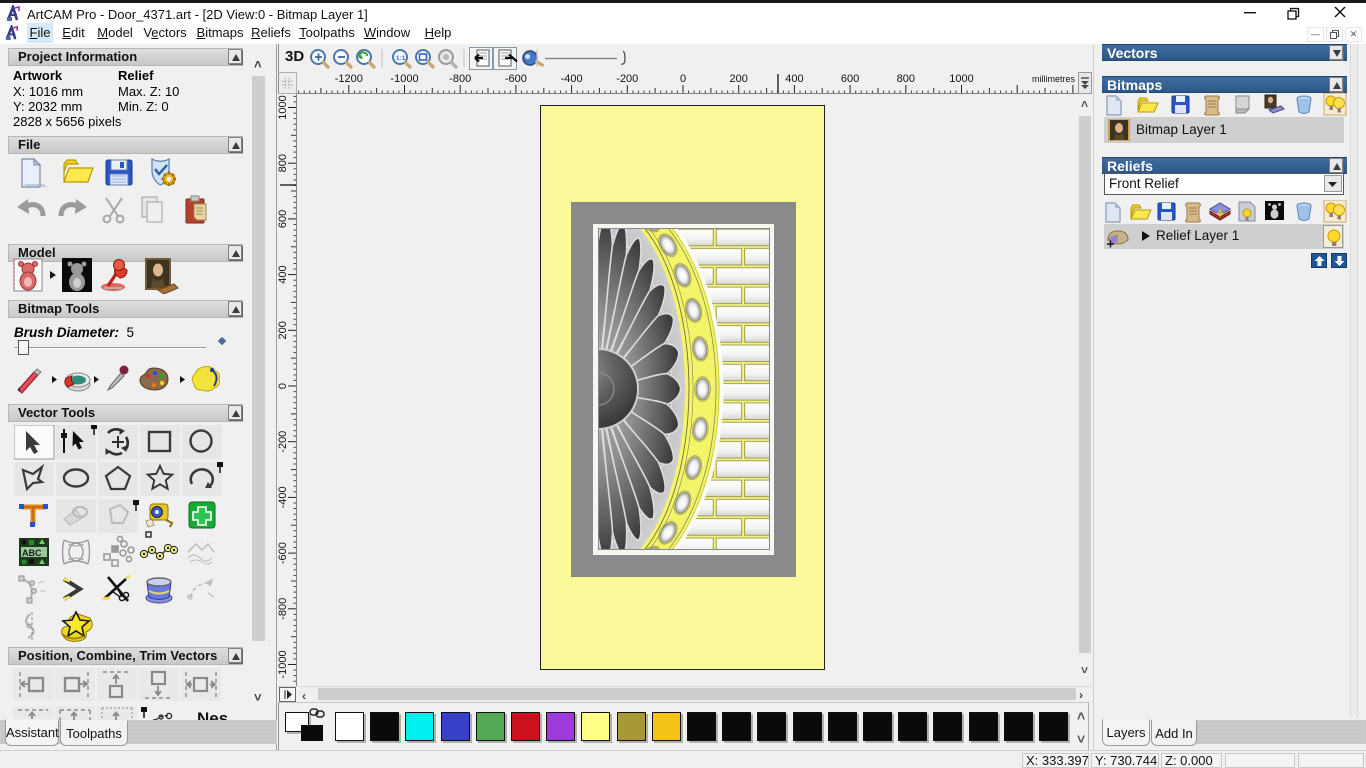 The height and width of the screenshot is (768, 1366). Describe the element at coordinates (401, 58) in the screenshot. I see `svg-text: 1:1` at that location.